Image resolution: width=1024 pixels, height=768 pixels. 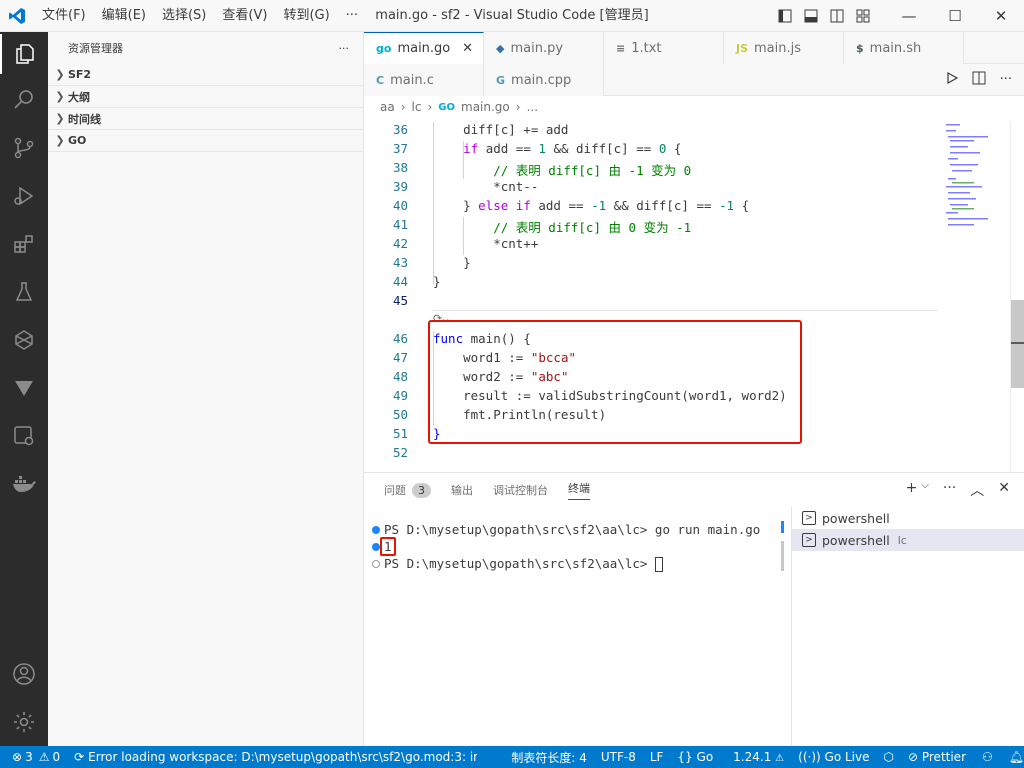 I want to click on menu-file: 文件(F), so click(x=64, y=16).